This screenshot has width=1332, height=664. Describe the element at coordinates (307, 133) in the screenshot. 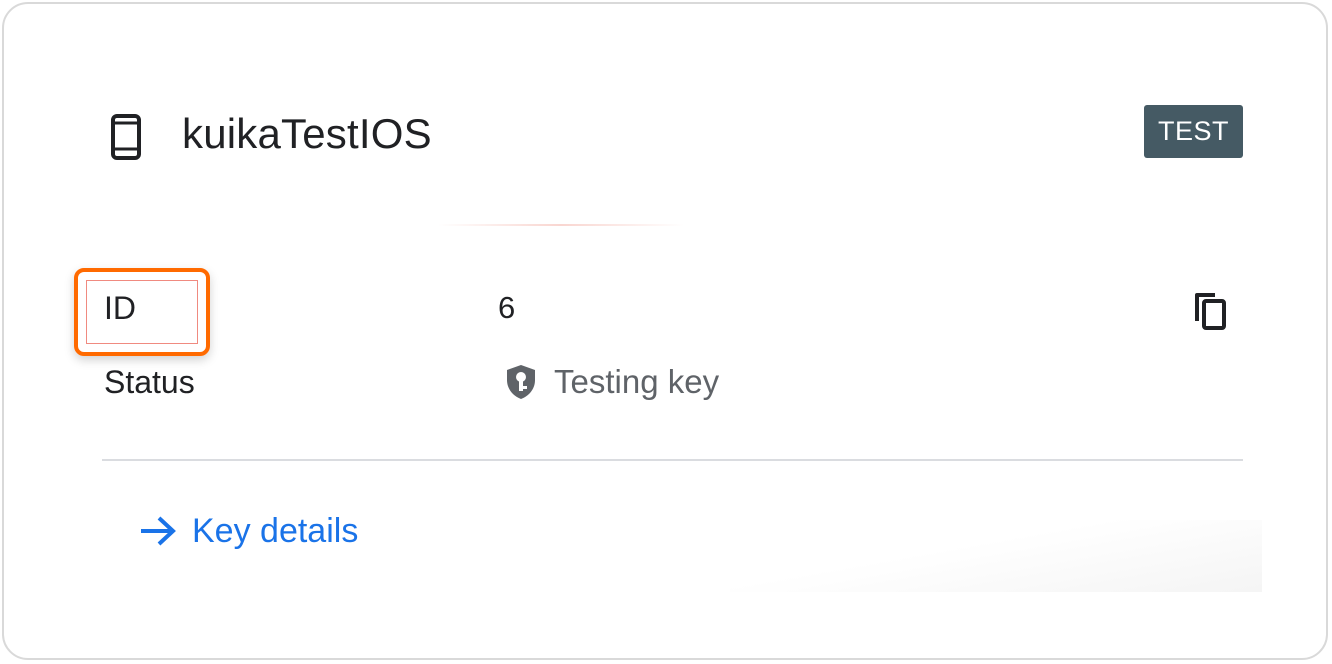

I see `app-name-title: kuikaTestIOS` at that location.